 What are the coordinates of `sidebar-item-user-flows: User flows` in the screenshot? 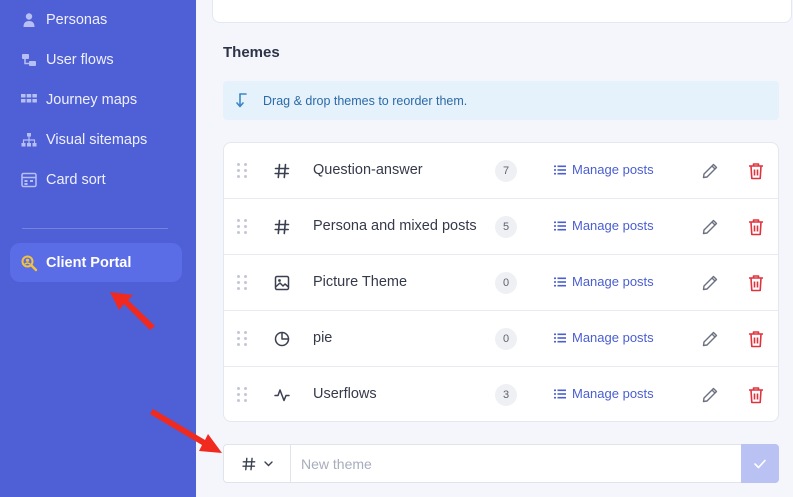 It's located at (96, 60).